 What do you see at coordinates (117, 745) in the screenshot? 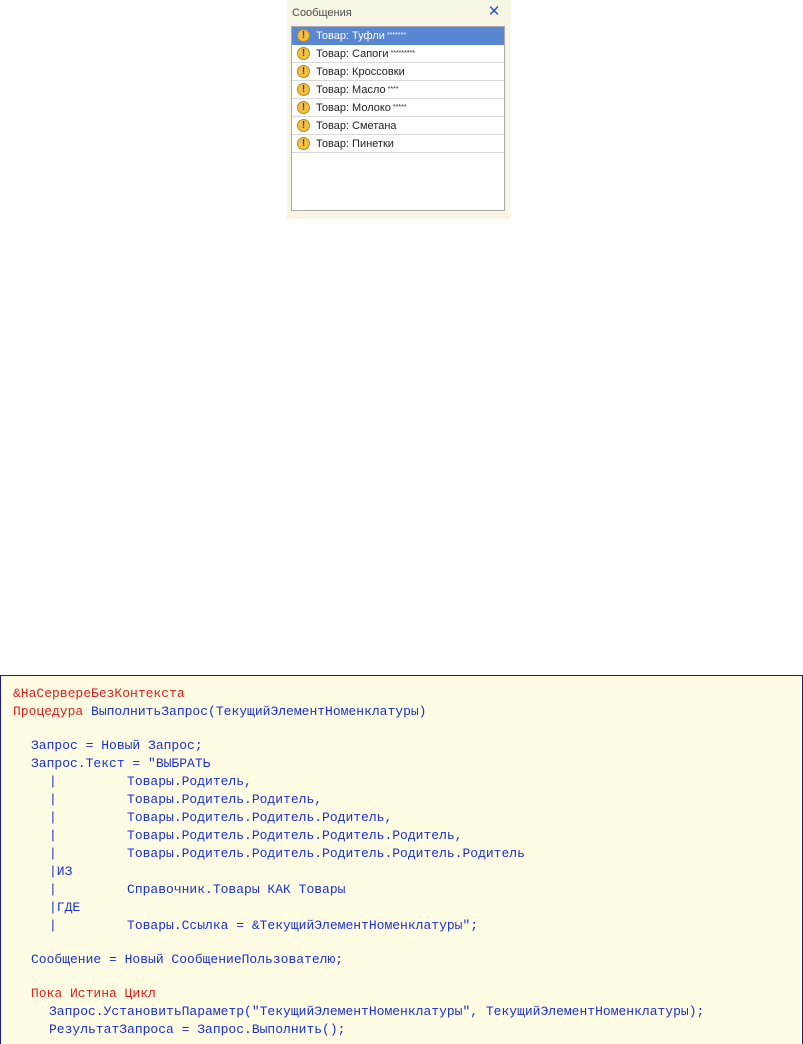
I see `code-line: Запрос = Новый Запрос;` at bounding box center [117, 745].